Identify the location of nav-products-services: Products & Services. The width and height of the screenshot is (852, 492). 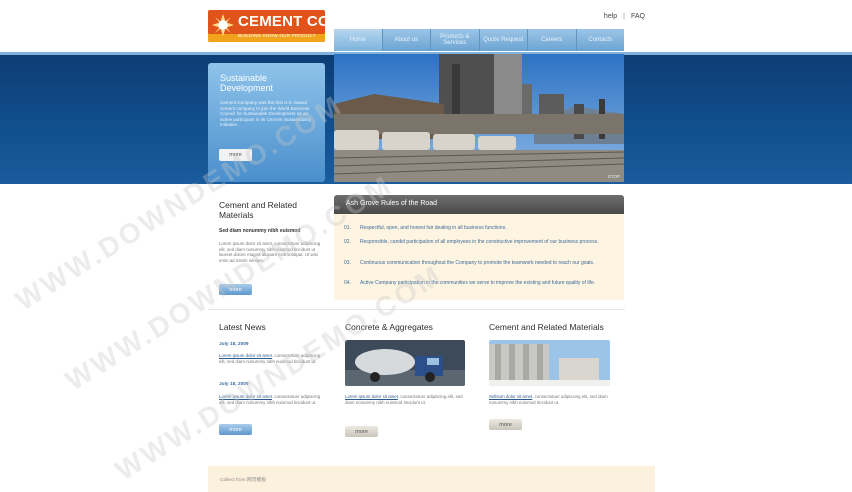
(455, 40).